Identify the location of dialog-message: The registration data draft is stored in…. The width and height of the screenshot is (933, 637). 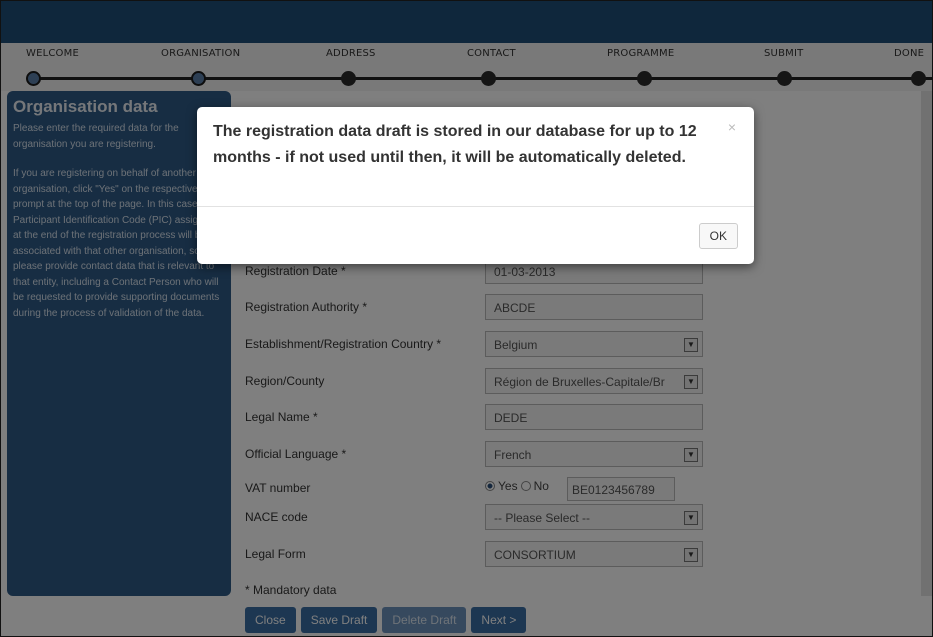
(475, 157).